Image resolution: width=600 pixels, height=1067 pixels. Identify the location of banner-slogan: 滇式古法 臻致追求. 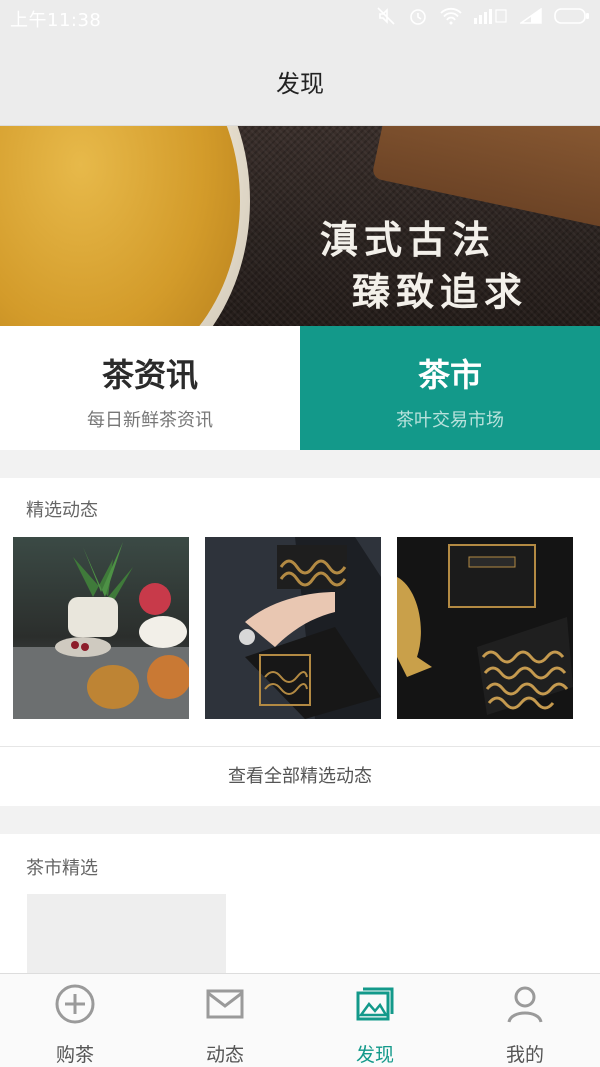
(424, 266).